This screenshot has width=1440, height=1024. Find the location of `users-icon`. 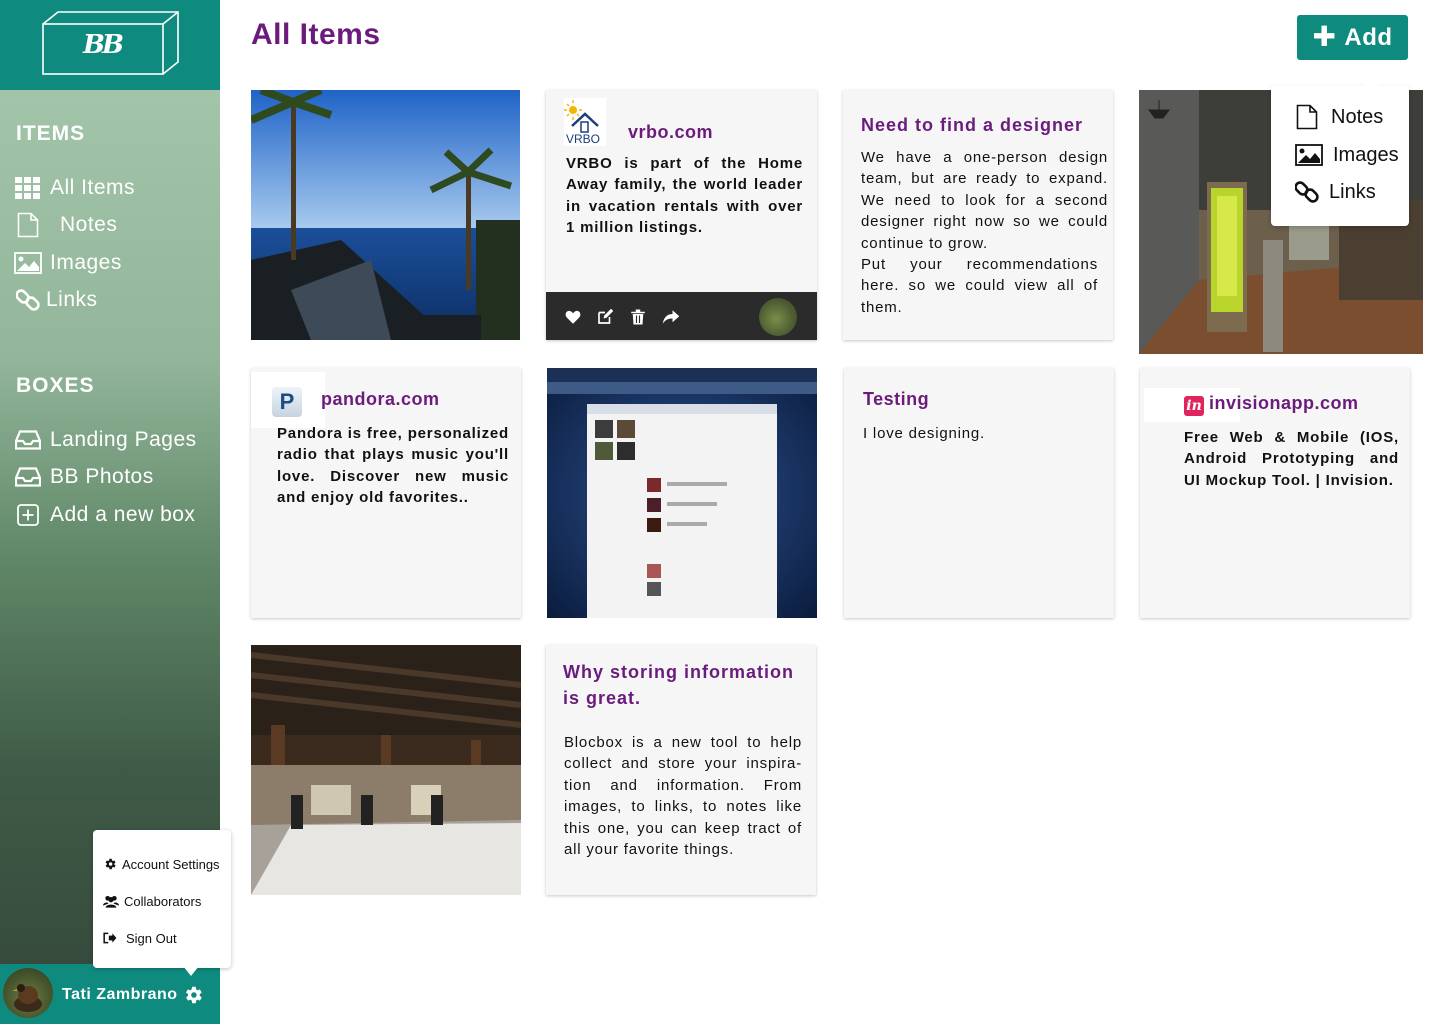

users-icon is located at coordinates (111, 902).